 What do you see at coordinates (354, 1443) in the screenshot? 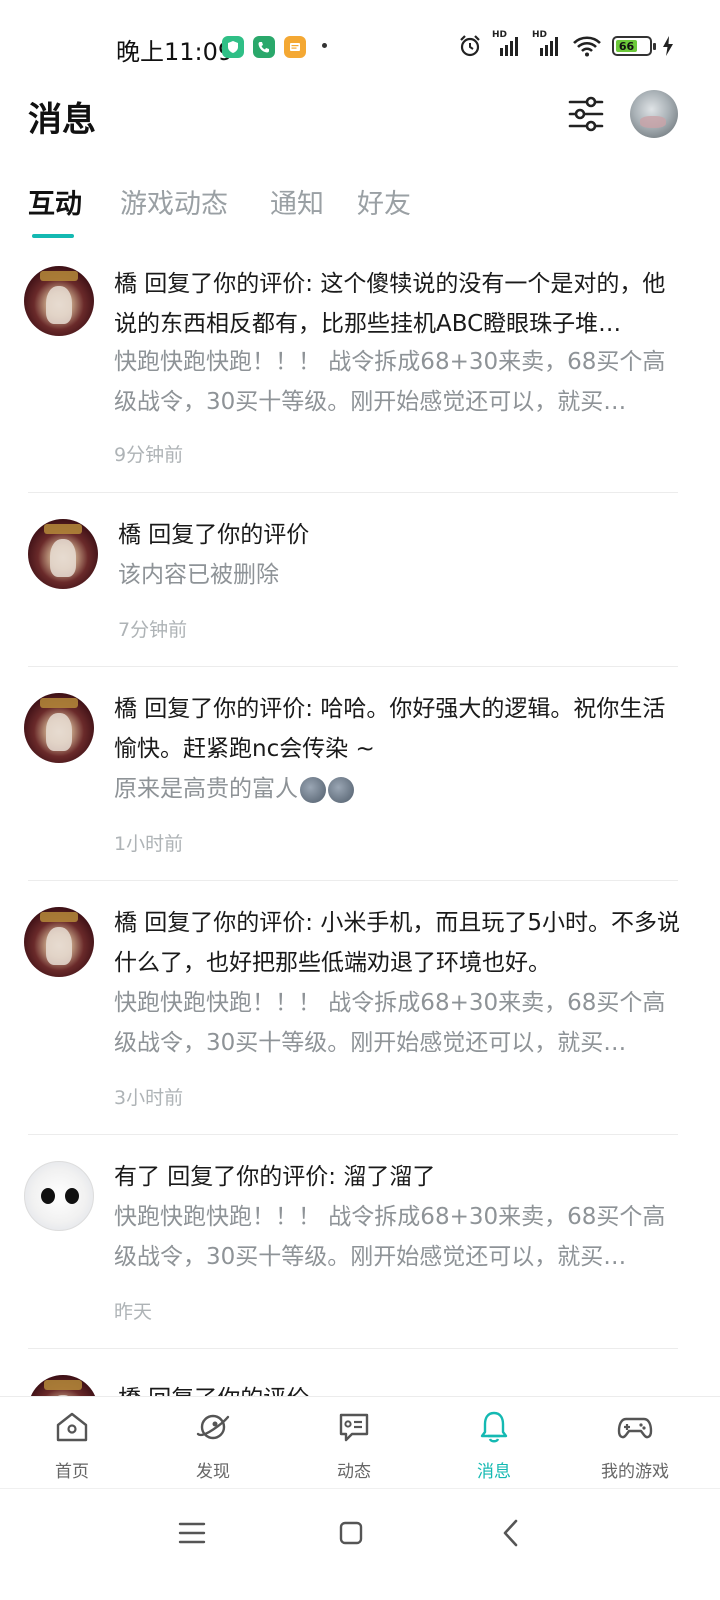
I see `nav-feed: 动态` at bounding box center [354, 1443].